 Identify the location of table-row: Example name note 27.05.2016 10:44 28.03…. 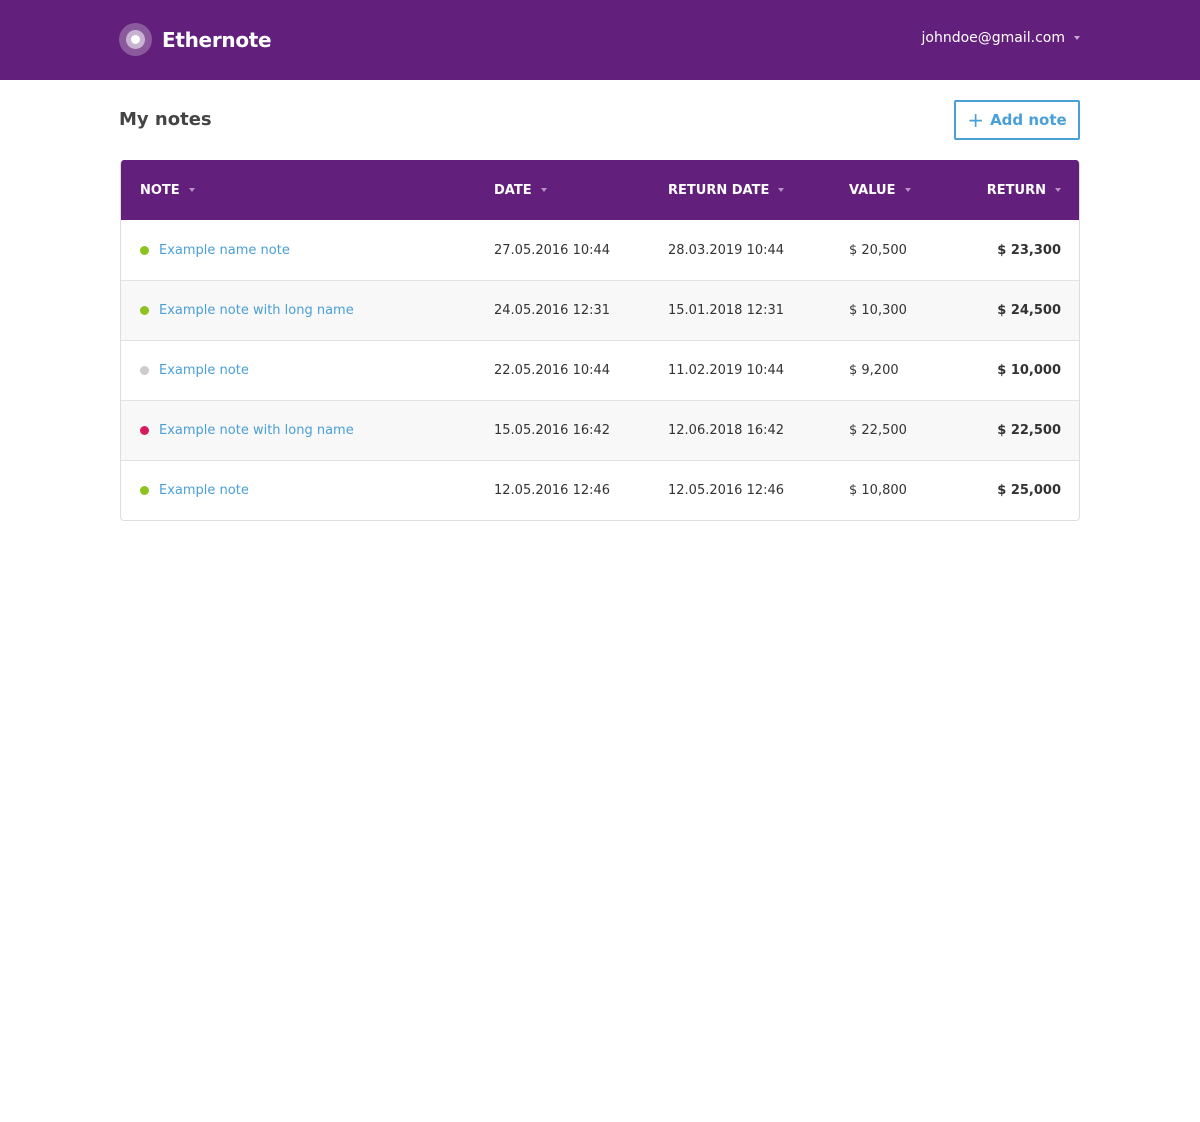
(600, 250).